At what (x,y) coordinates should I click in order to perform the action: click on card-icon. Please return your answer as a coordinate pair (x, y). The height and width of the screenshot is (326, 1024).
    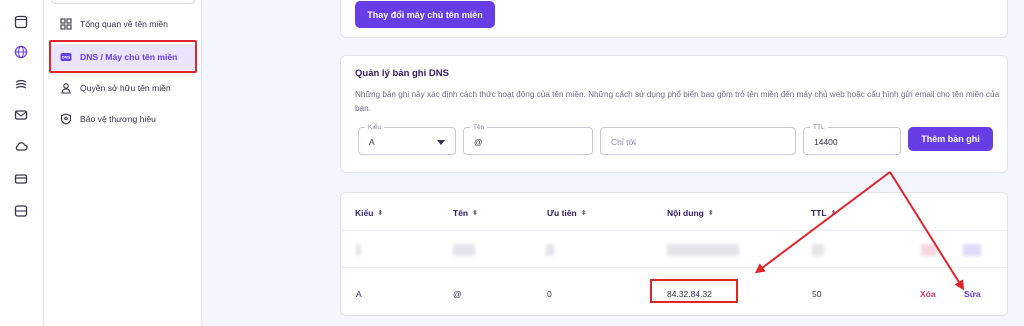
    Looking at the image, I should click on (21, 179).